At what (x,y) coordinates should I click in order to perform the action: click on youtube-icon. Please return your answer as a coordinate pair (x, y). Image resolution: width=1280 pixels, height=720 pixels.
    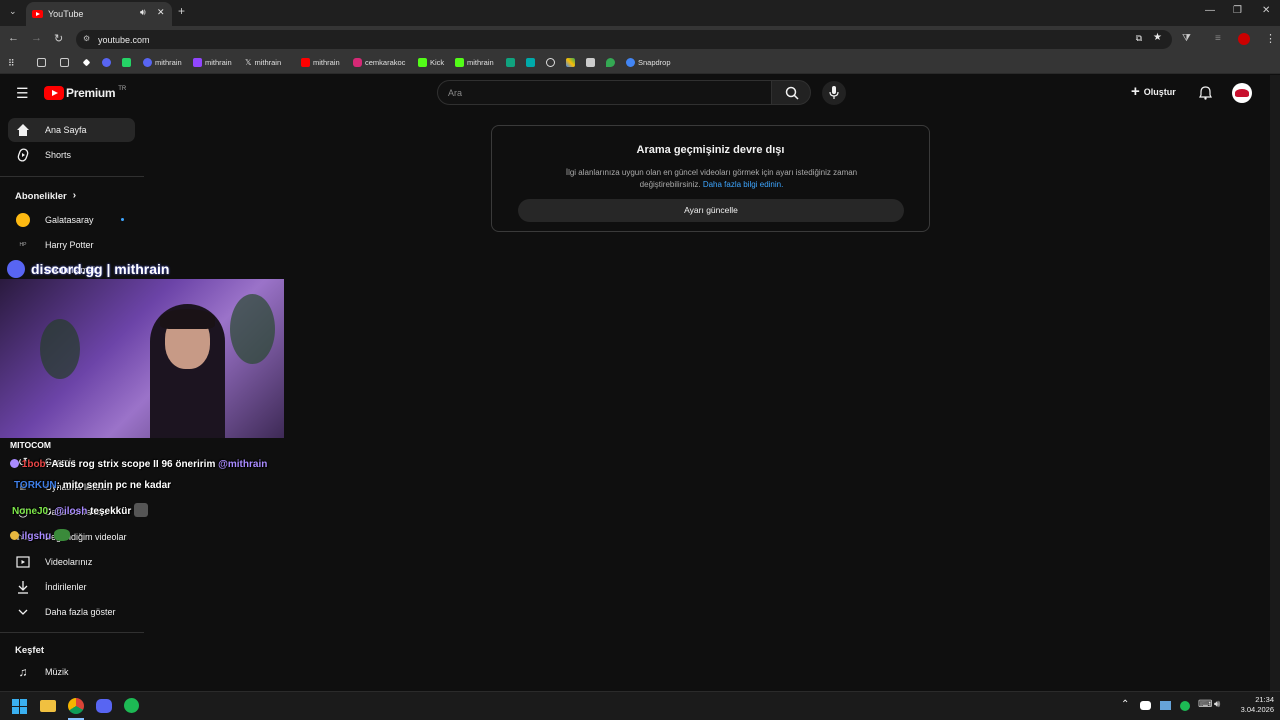
    Looking at the image, I should click on (305, 62).